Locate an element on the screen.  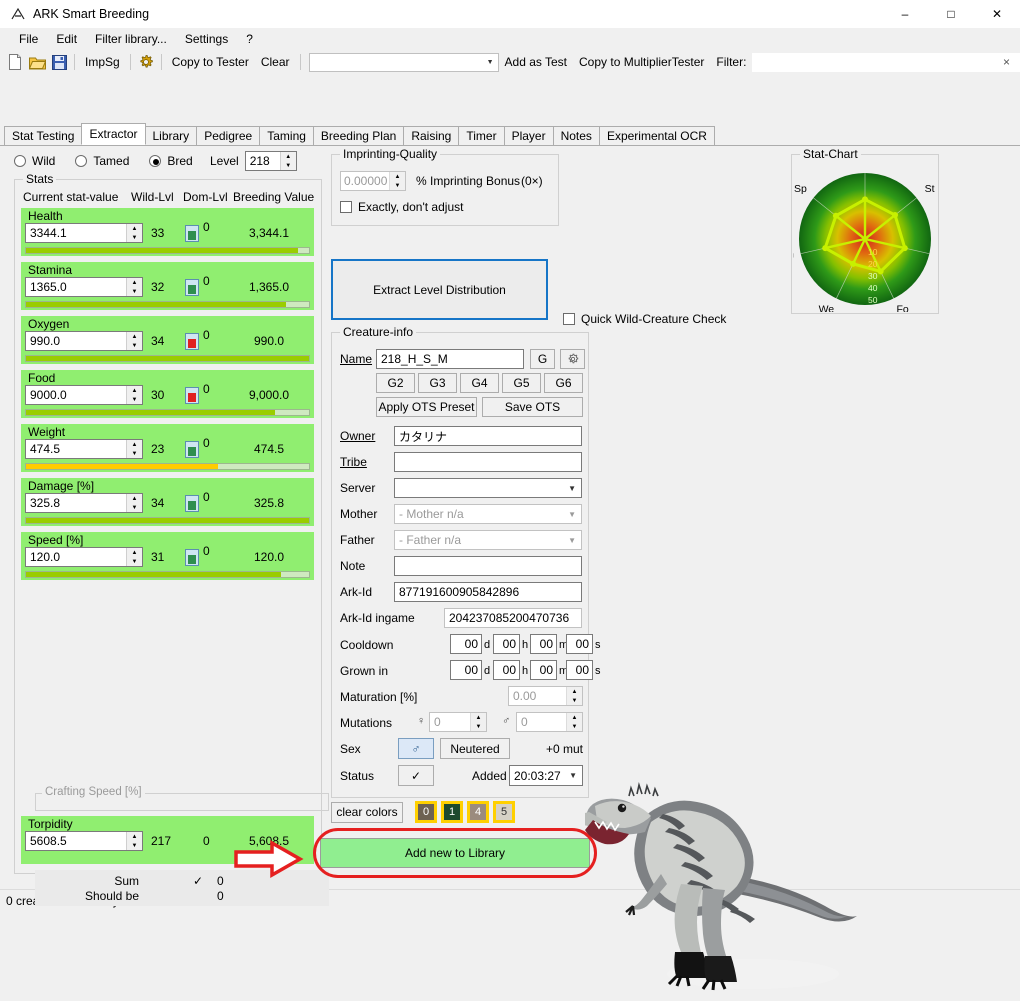
clear-colors-button: clear colors is located at coordinates (367, 812).